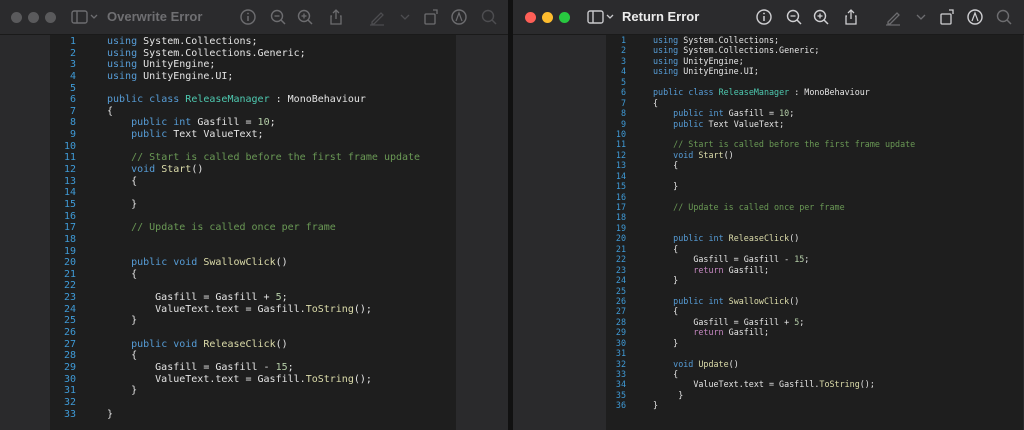 The image size is (1024, 430). What do you see at coordinates (768, 50) in the screenshot?
I see `code-line: 2 using System.Collections.Generic;` at bounding box center [768, 50].